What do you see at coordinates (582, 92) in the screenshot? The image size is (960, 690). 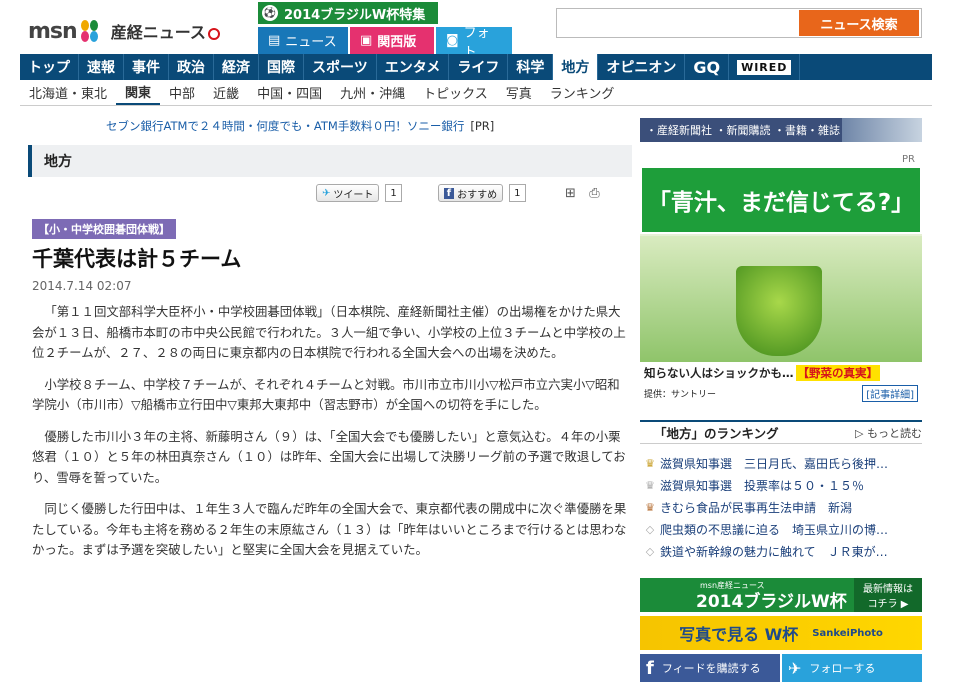 I see `subnav-ranking: ランキング` at bounding box center [582, 92].